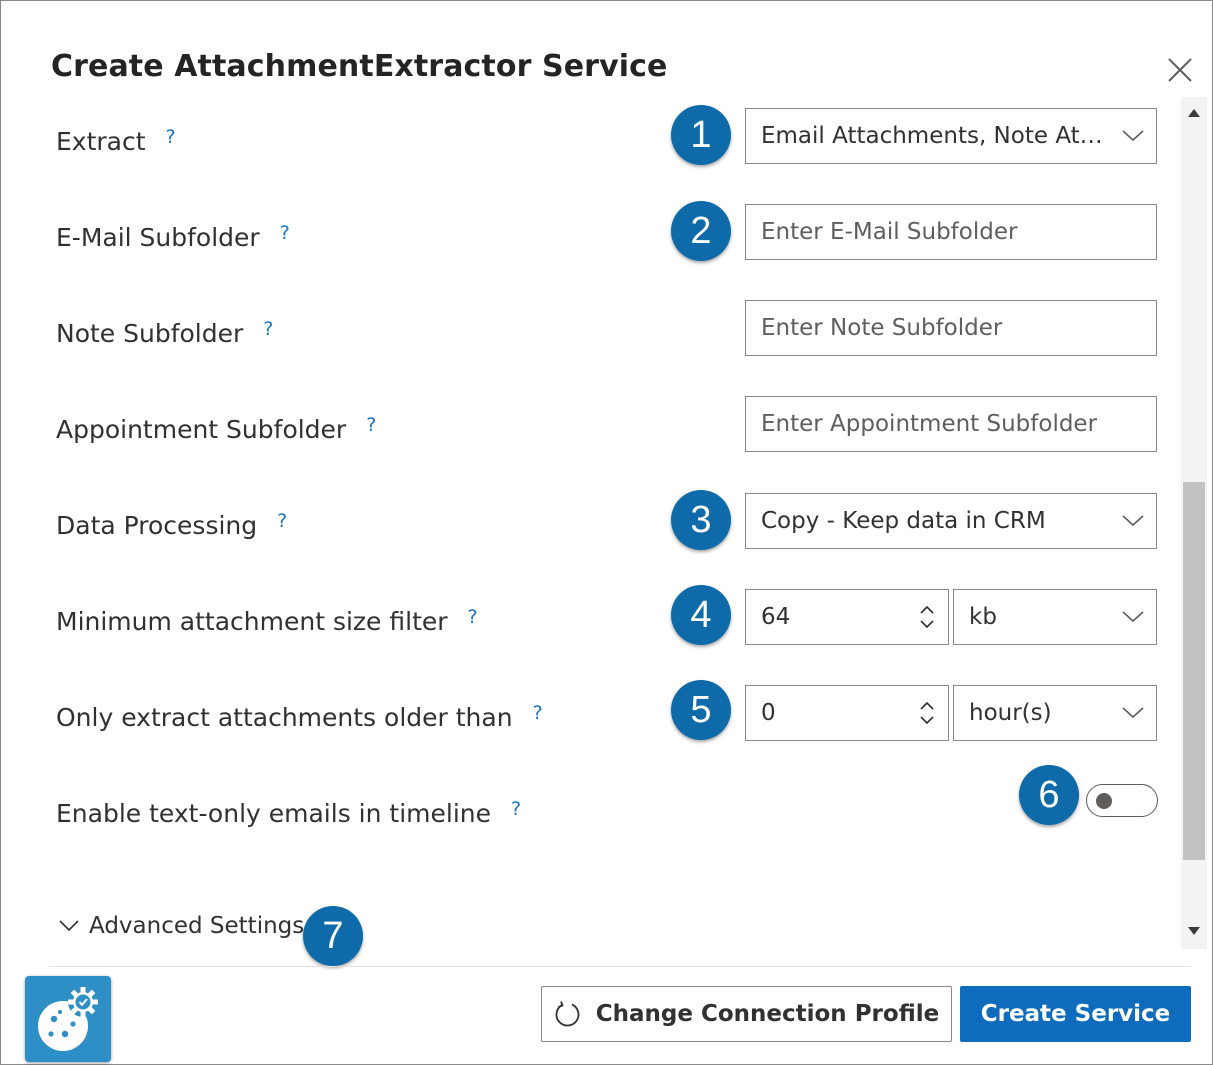  Describe the element at coordinates (889, 232) in the screenshot. I see `email-subfolder-placeholder: Enter E-Mail Subfolder` at that location.